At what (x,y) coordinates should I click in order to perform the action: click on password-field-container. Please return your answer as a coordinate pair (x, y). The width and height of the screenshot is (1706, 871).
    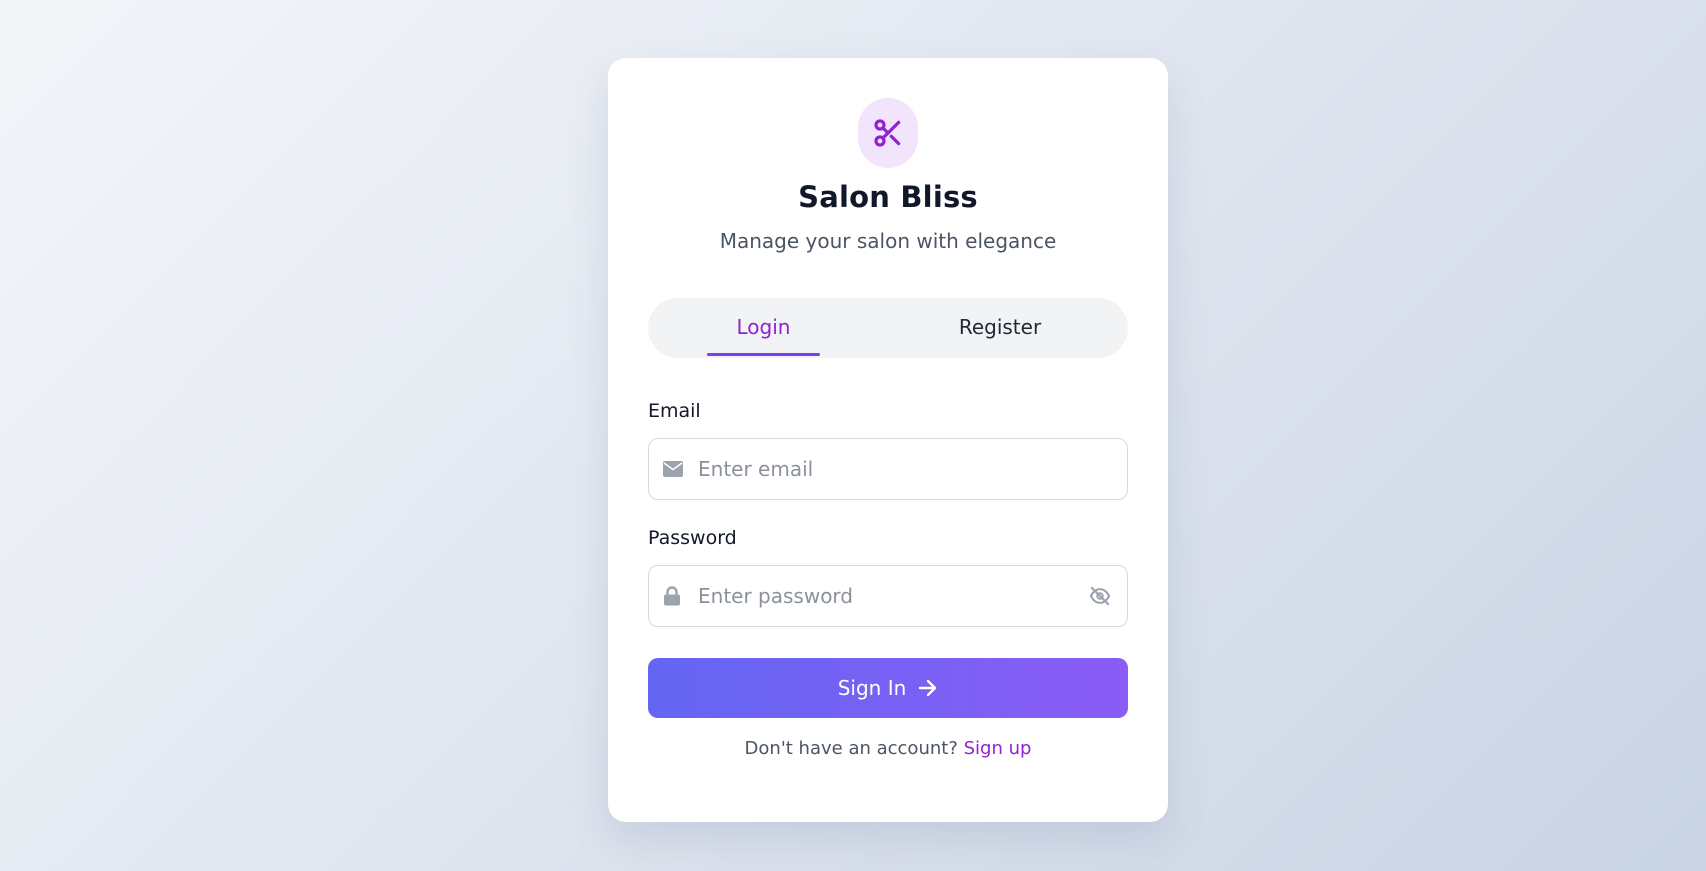
    Looking at the image, I should click on (888, 596).